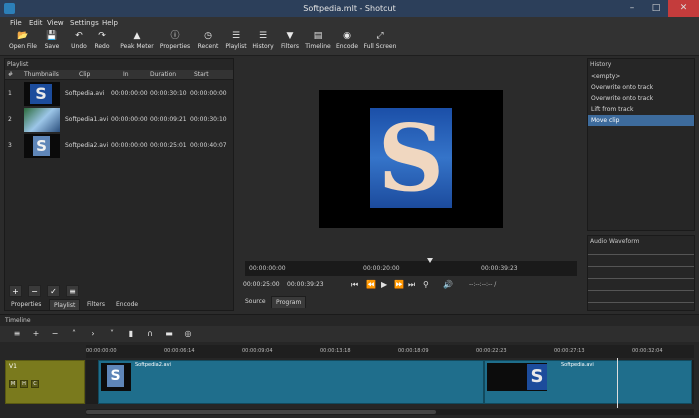 This screenshot has height=418, width=699. Describe the element at coordinates (79, 41) in the screenshot. I see `undo-button: ↶ Undo` at that location.